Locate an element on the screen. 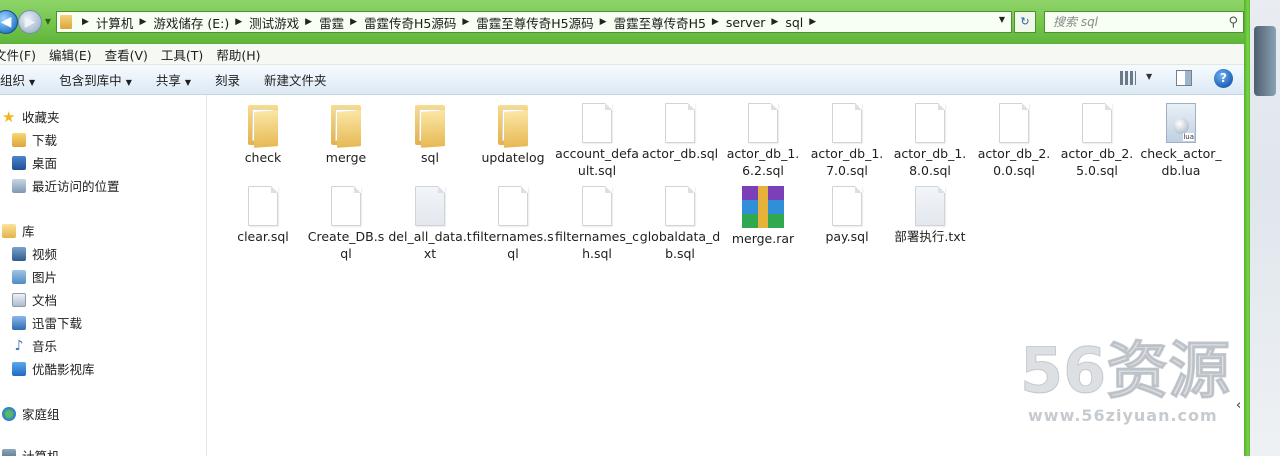  file-name: clear.sql is located at coordinates (263, 236).